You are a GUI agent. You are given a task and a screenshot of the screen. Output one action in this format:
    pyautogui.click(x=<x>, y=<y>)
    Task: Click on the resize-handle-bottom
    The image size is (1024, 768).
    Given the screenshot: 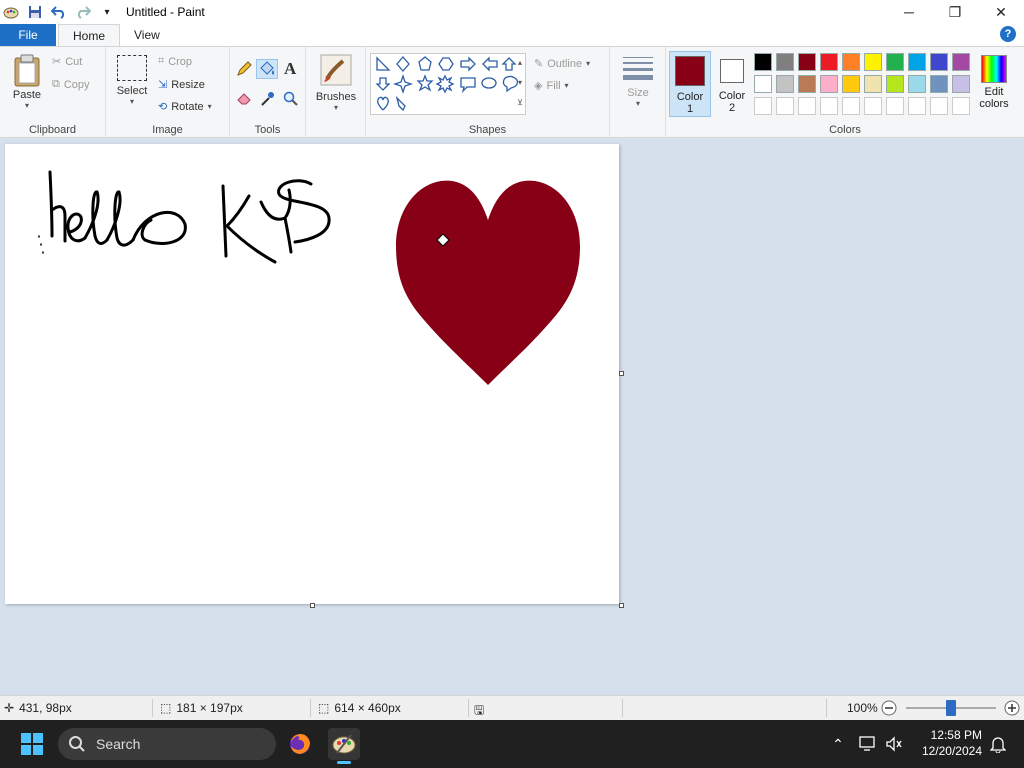 What is the action you would take?
    pyautogui.click(x=312, y=605)
    